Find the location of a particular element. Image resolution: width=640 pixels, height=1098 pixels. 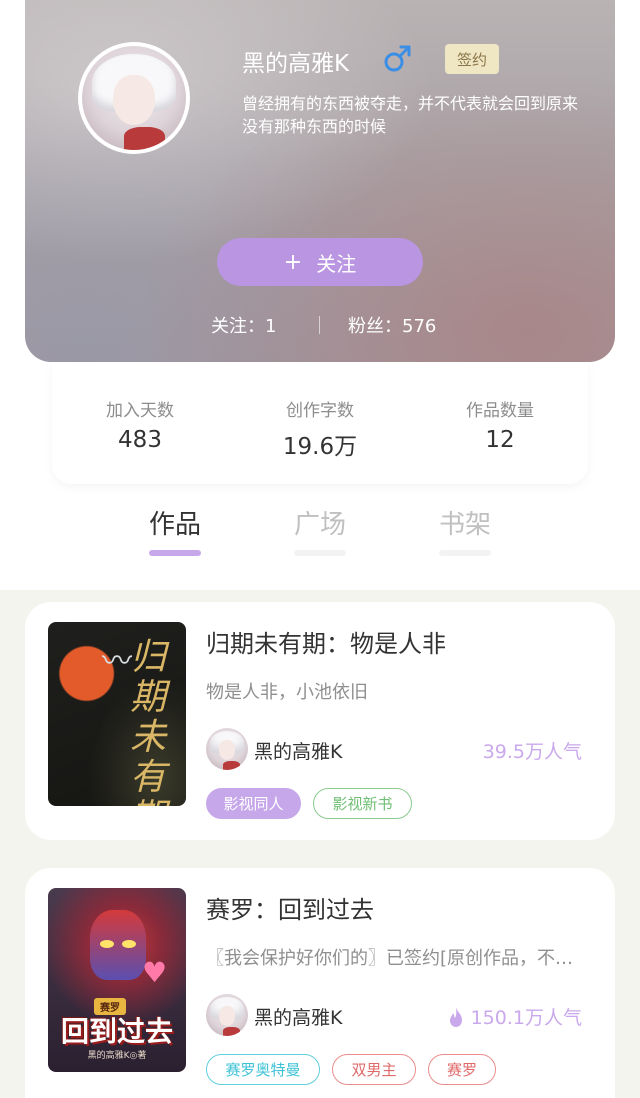

stat-works-count: 作品数量 12 is located at coordinates (500, 424).